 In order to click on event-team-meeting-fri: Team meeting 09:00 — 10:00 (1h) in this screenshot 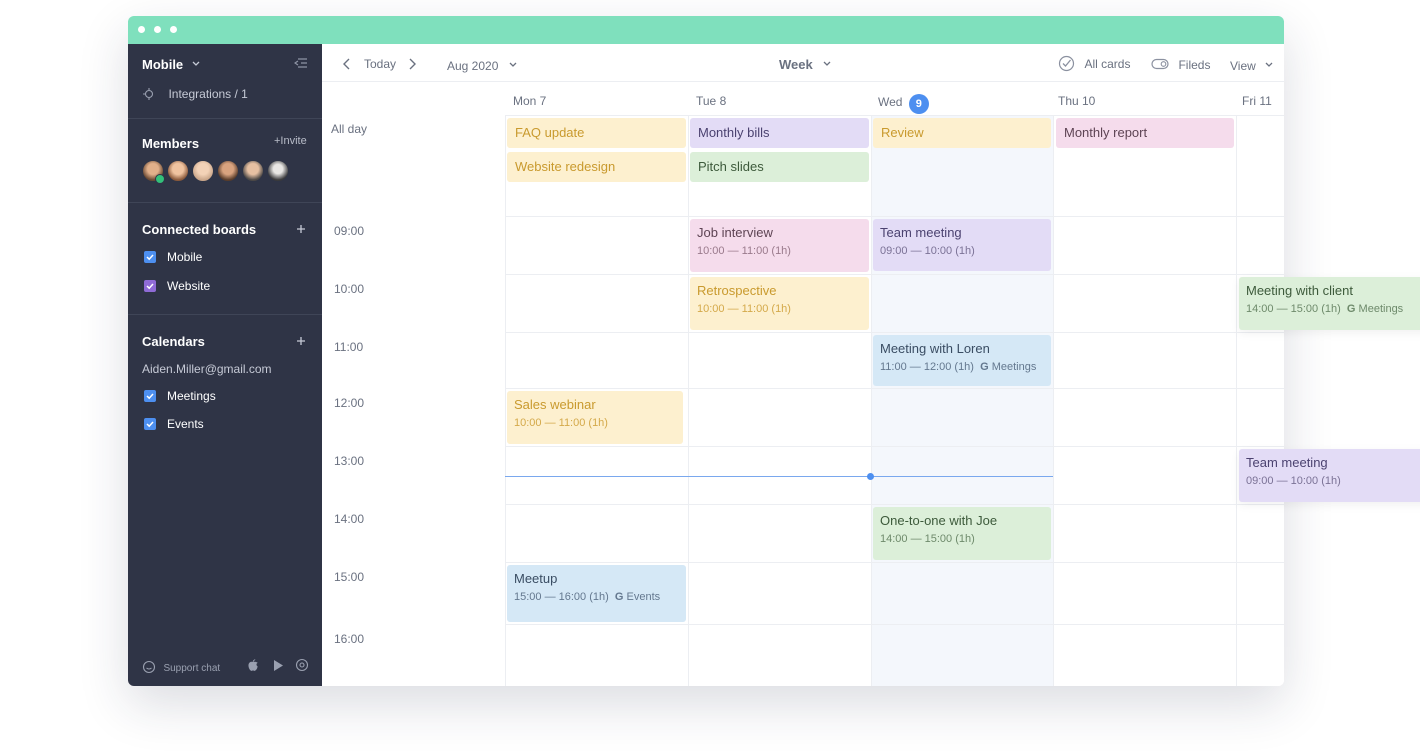, I will do `click(1329, 475)`.